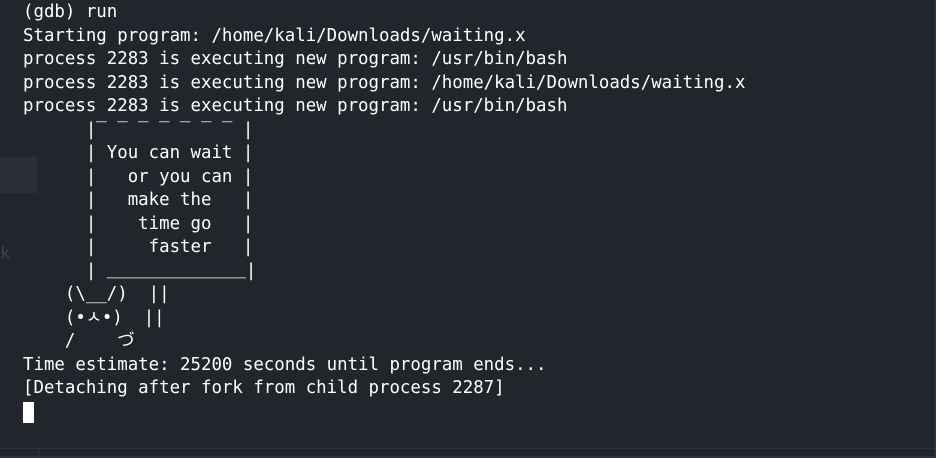  What do you see at coordinates (138, 200) in the screenshot?
I see `ascii-sign-line-3: | make the |` at bounding box center [138, 200].